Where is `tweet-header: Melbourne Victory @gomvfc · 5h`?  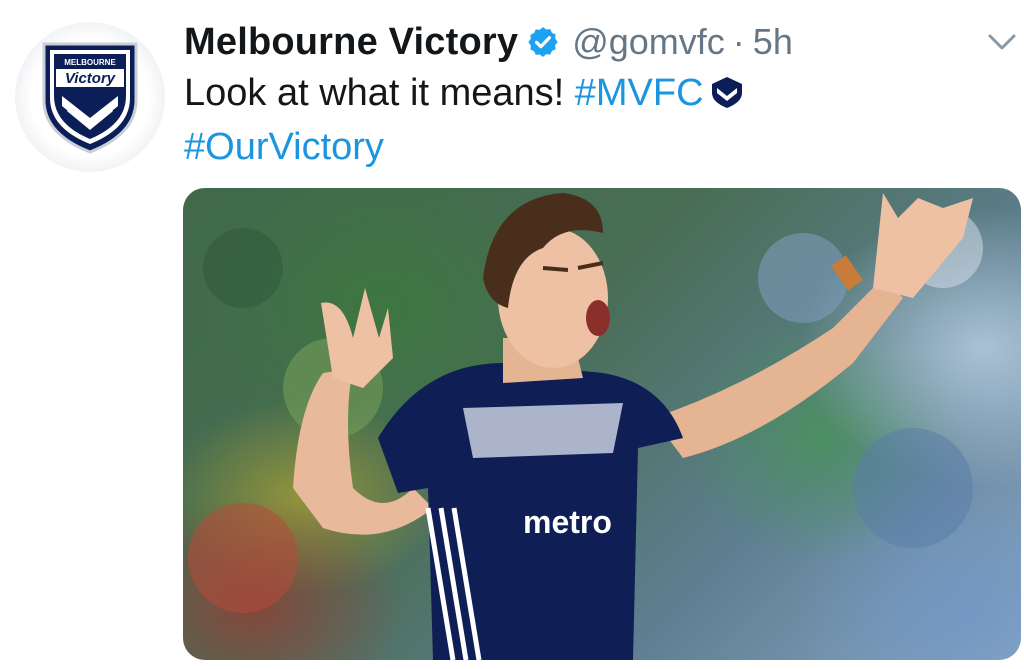 tweet-header: Melbourne Victory @gomvfc · 5h is located at coordinates (488, 42).